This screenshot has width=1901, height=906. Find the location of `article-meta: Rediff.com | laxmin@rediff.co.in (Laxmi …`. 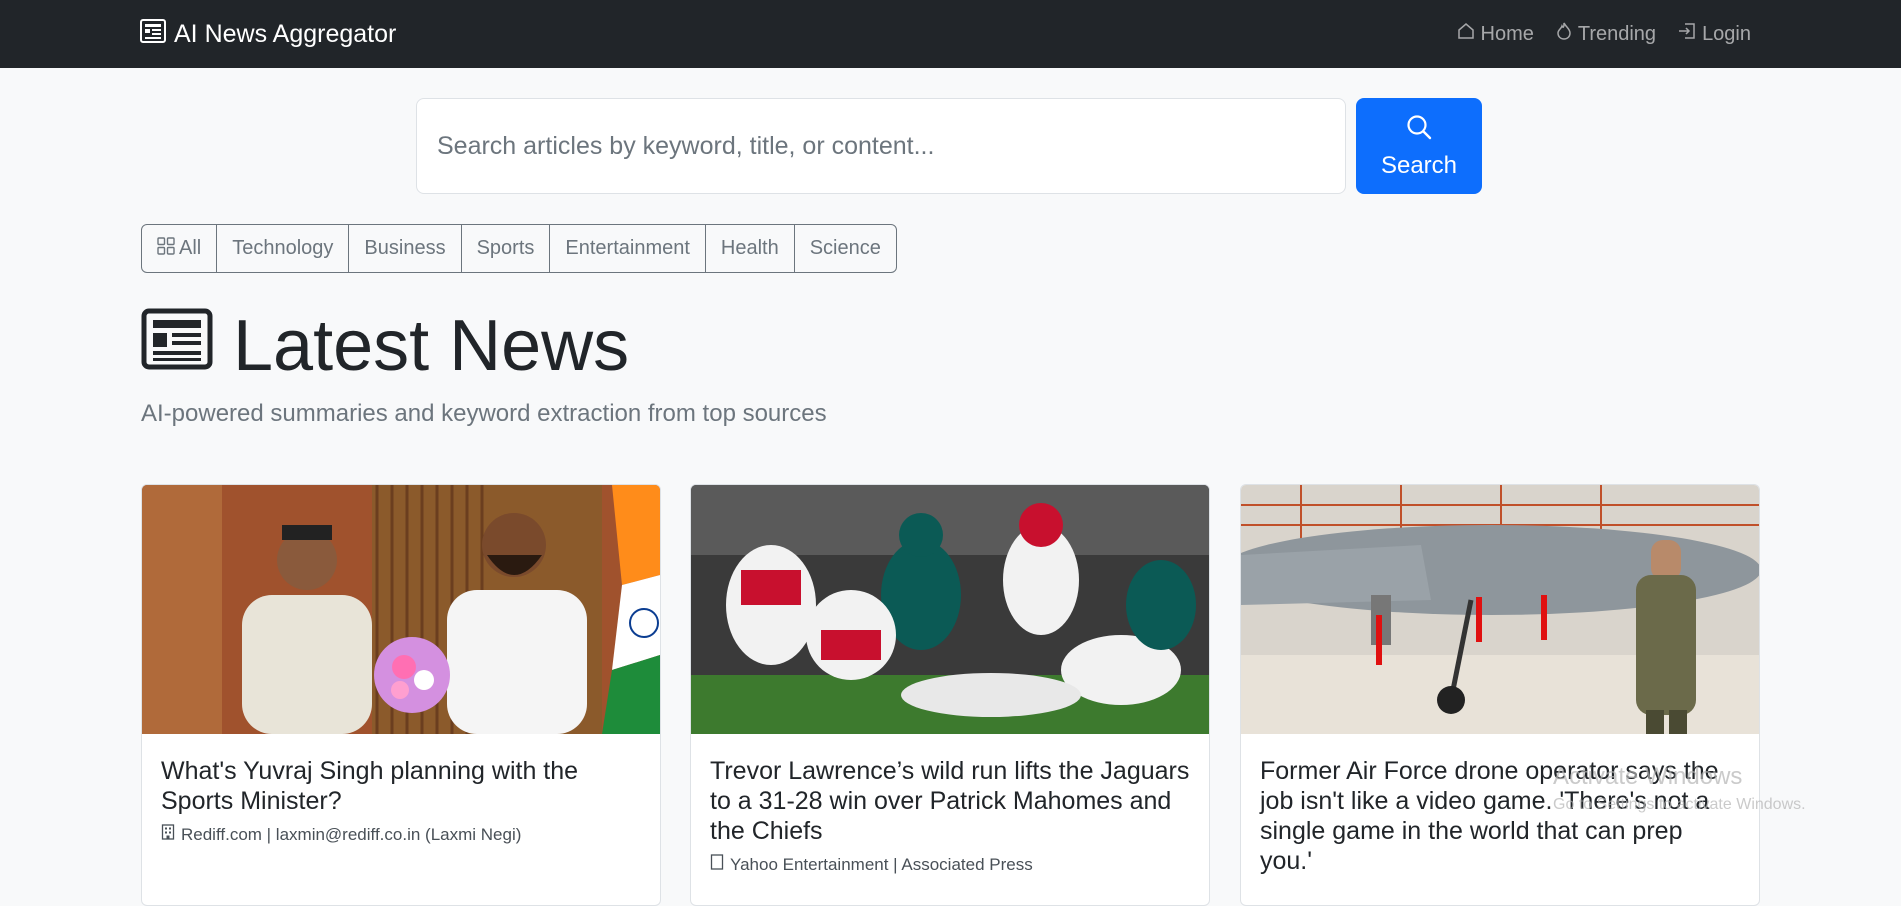

article-meta: Rediff.com | laxmin@rediff.co.in (Laxmi … is located at coordinates (401, 834).